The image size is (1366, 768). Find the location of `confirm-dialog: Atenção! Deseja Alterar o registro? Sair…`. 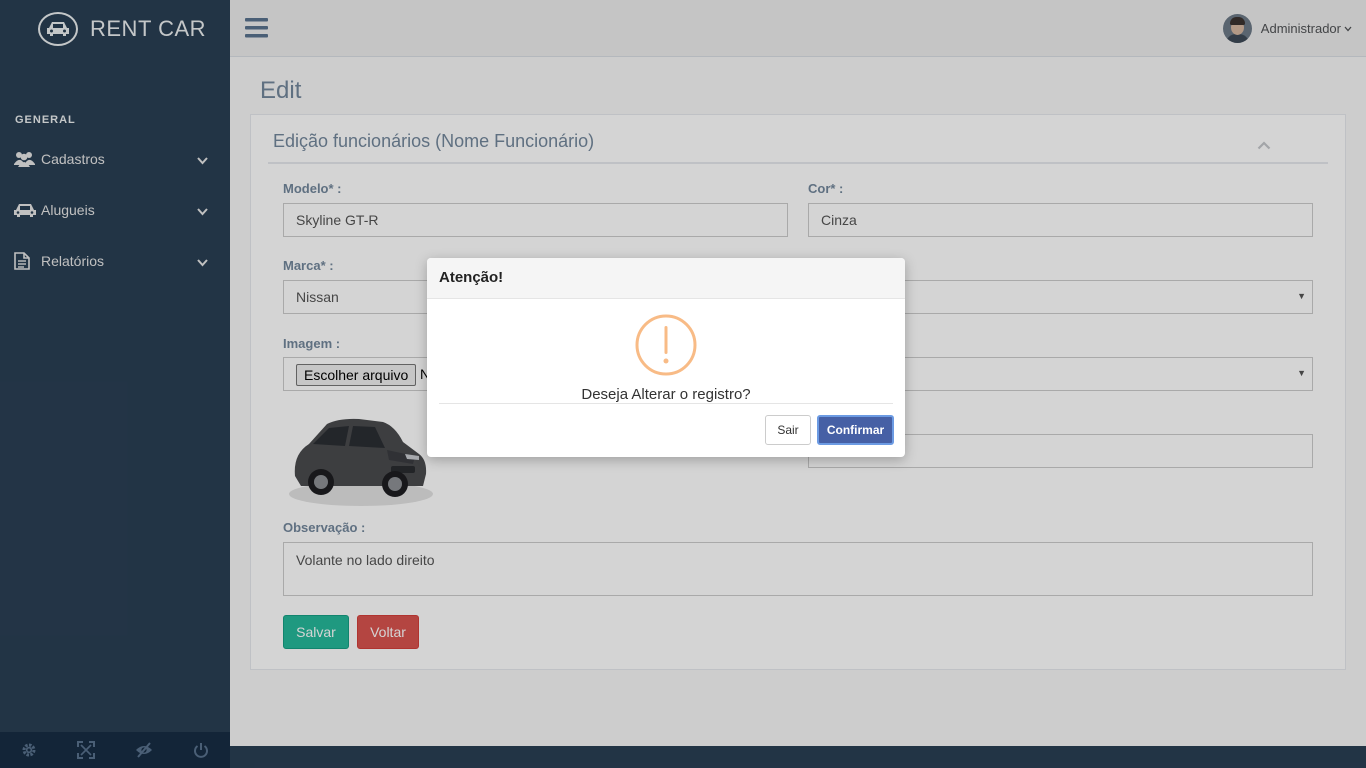

confirm-dialog: Atenção! Deseja Alterar o registro? Sair… is located at coordinates (666, 357).